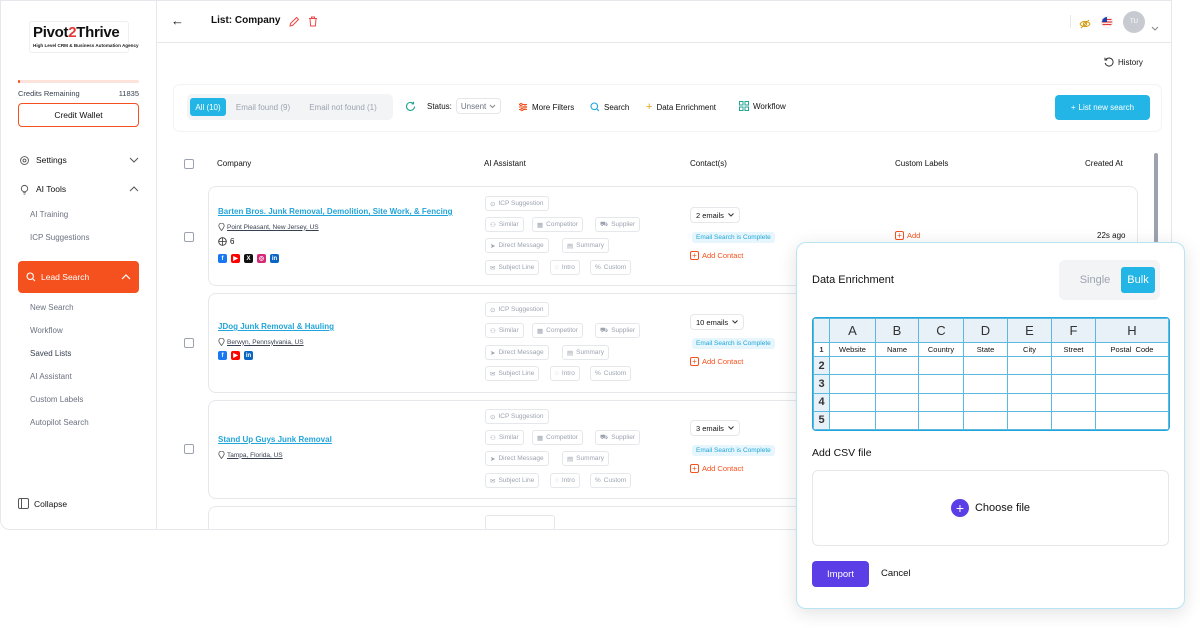 The height and width of the screenshot is (628, 1200). I want to click on emails-dropdown: 3 emails, so click(715, 428).